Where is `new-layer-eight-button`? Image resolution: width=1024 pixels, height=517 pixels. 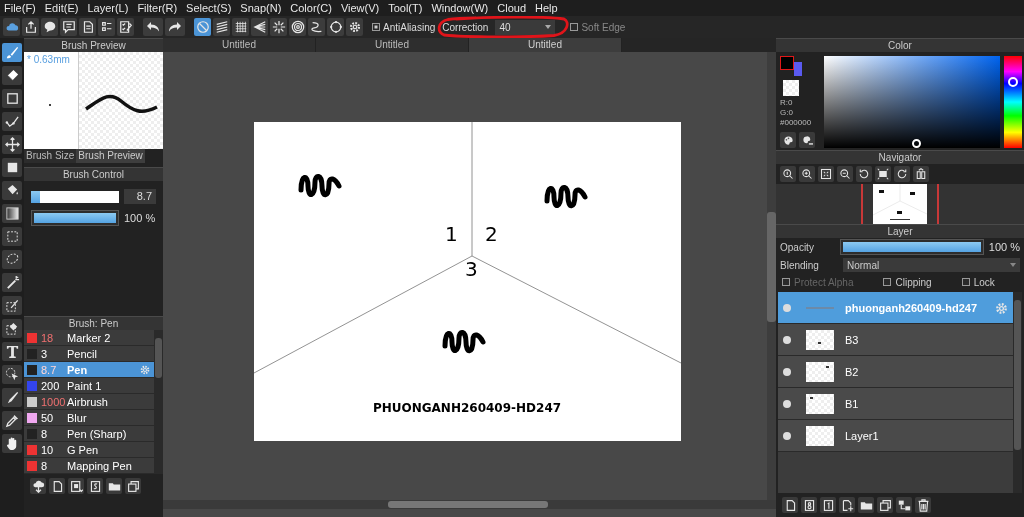
new-layer-eight-button is located at coordinates (809, 505).